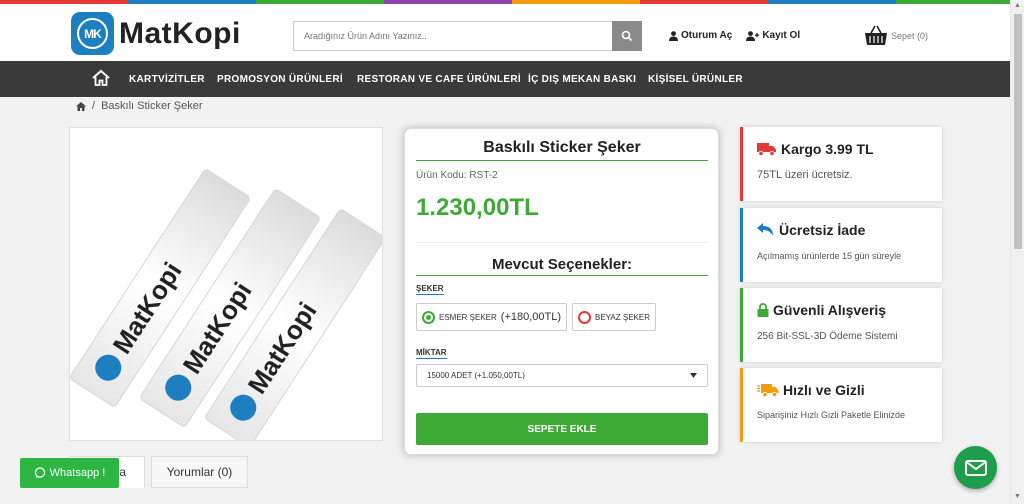 The image size is (1024, 504). Describe the element at coordinates (531, 317) in the screenshot. I see `option-esmer-price: (+180,00TL)` at that location.